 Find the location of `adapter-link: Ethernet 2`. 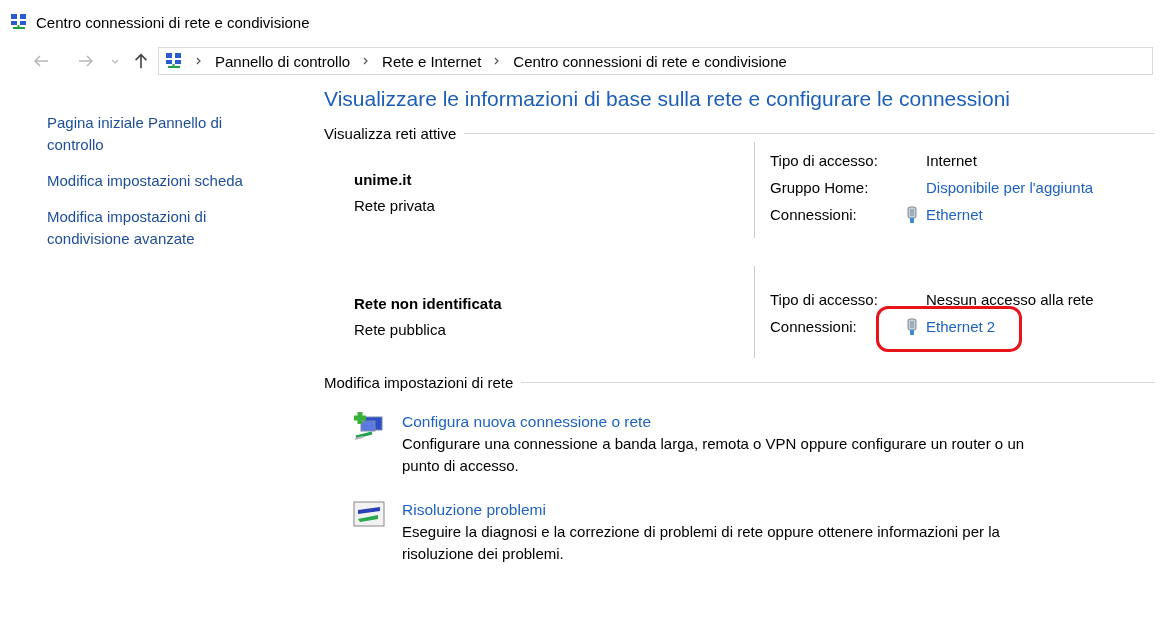

adapter-link: Ethernet 2 is located at coordinates (961, 326).